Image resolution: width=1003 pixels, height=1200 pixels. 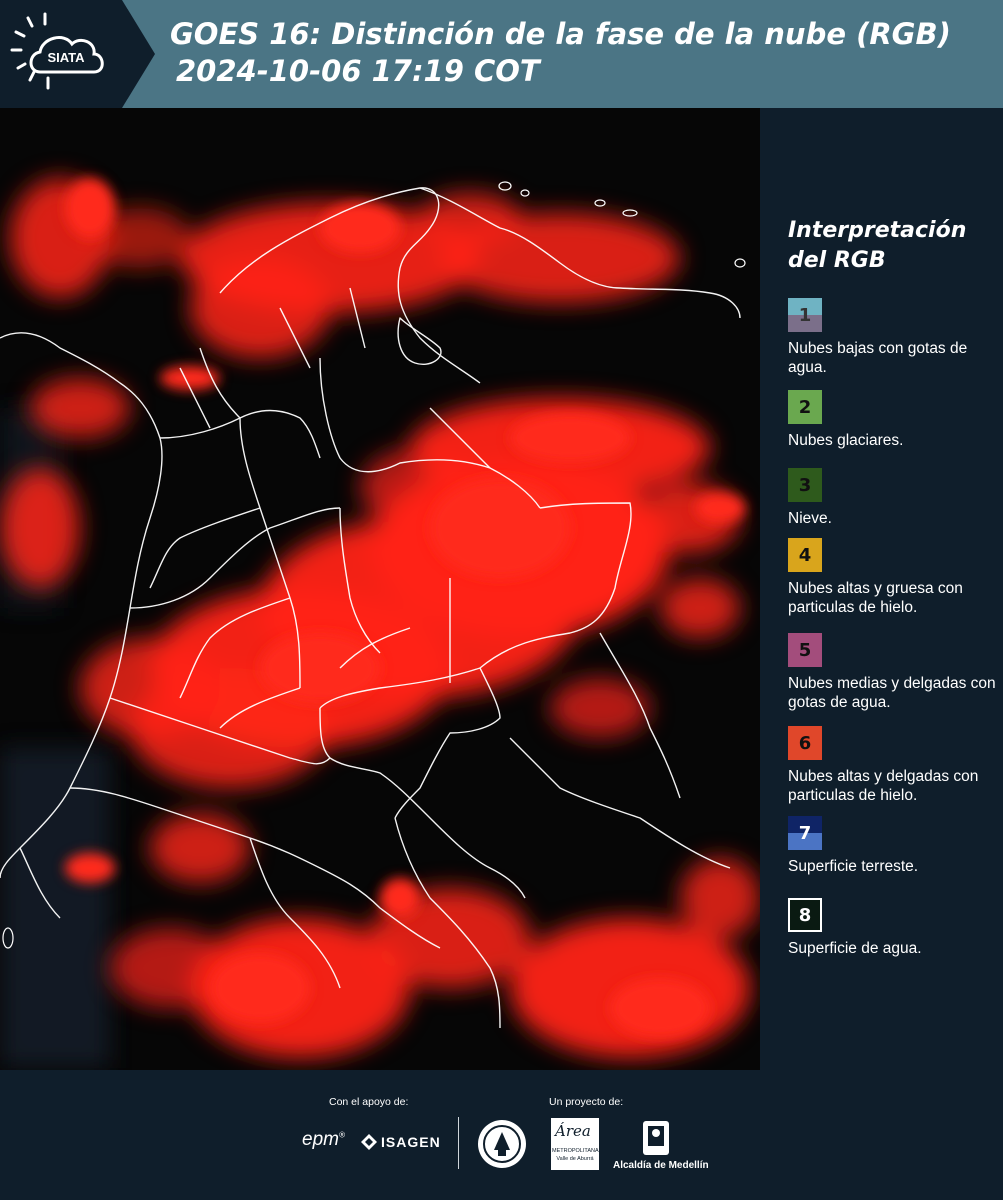 What do you see at coordinates (846, 440) in the screenshot?
I see `legend-label: Nubes glaciares.` at bounding box center [846, 440].